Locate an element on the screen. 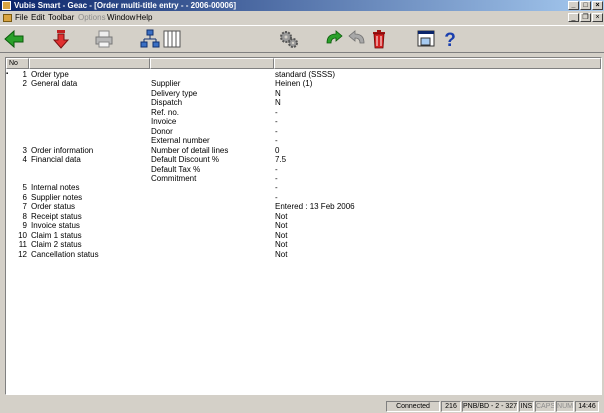 This screenshot has width=604, height=413. minimize-button: _ is located at coordinates (573, 5).